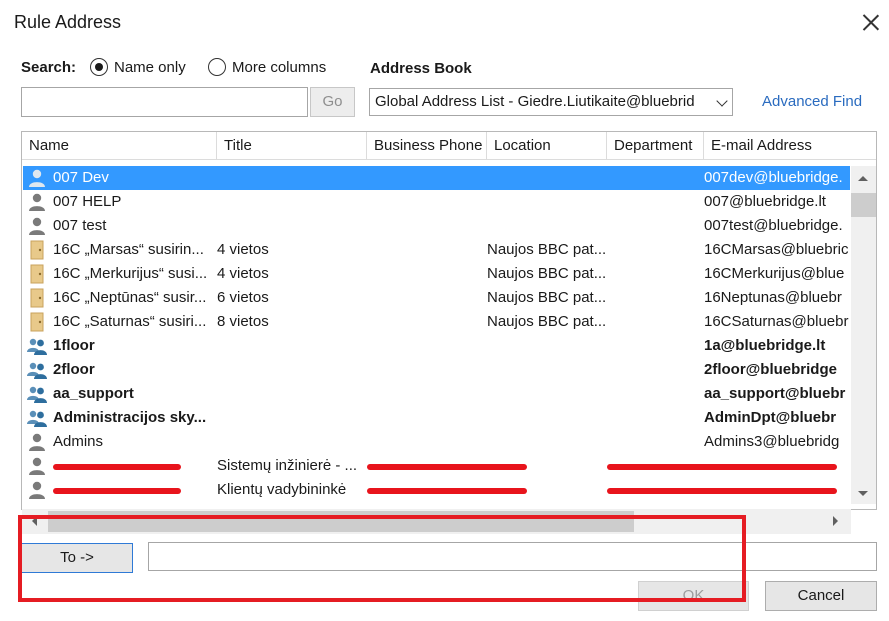 Image resolution: width=889 pixels, height=621 pixels. Describe the element at coordinates (773, 225) in the screenshot. I see `cell-email: 007test@bluebridge.` at that location.